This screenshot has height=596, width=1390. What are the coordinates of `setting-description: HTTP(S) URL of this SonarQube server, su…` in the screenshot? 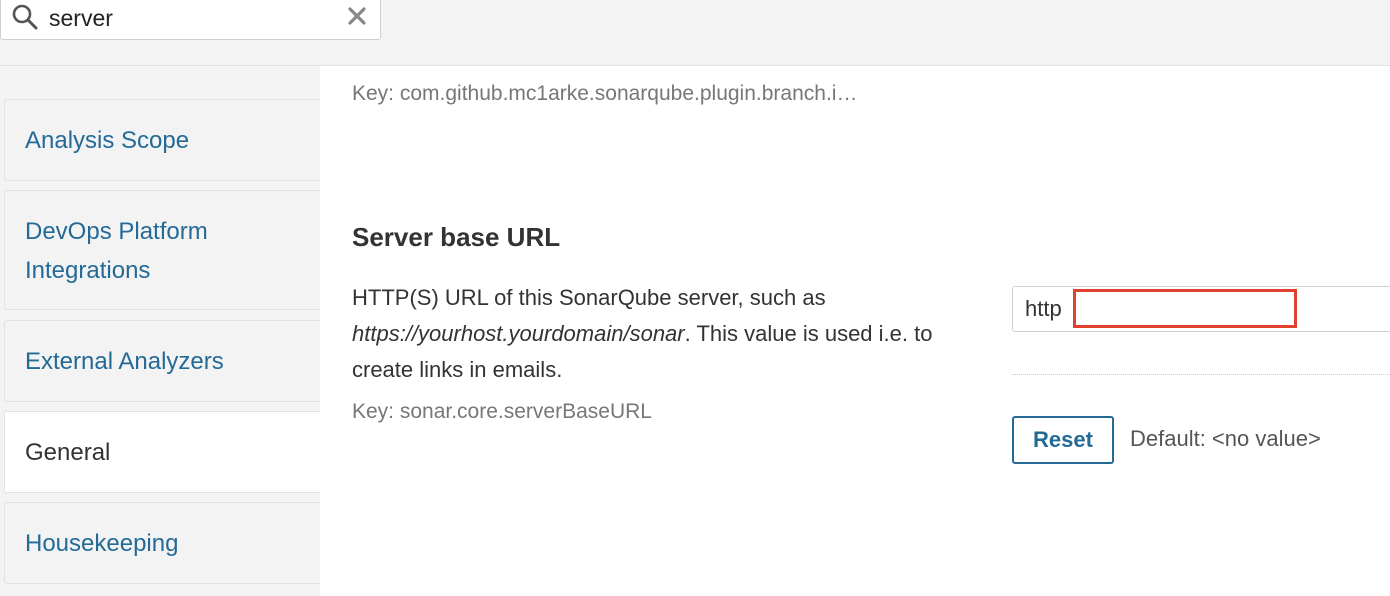 It's located at (652, 334).